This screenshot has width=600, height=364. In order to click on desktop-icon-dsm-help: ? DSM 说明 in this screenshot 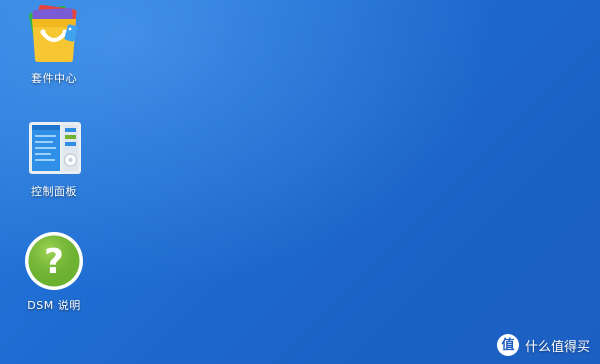, I will do `click(54, 271)`.